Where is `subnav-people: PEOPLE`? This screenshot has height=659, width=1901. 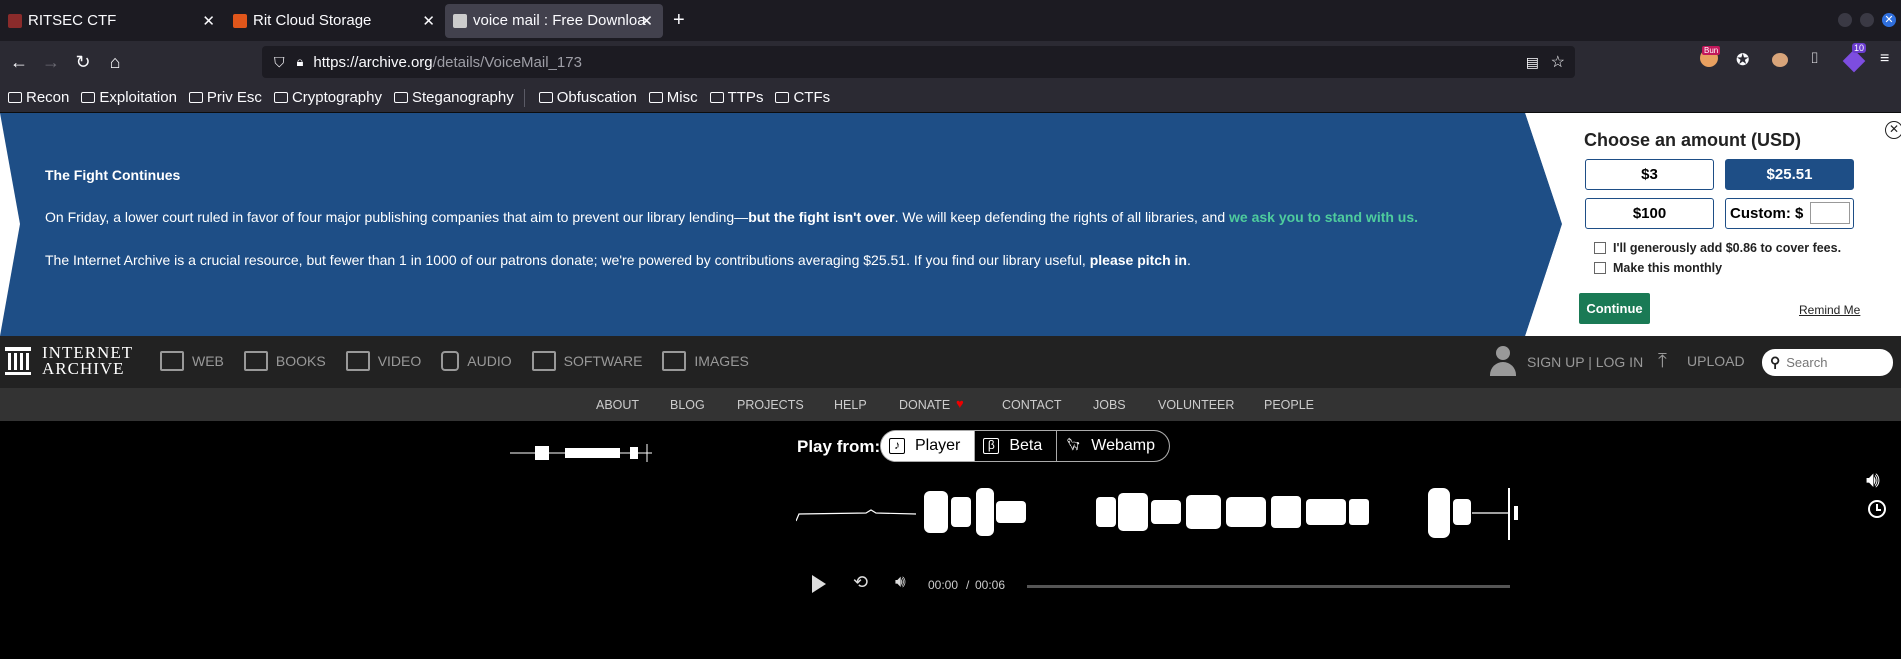
subnav-people: PEOPLE is located at coordinates (1289, 405).